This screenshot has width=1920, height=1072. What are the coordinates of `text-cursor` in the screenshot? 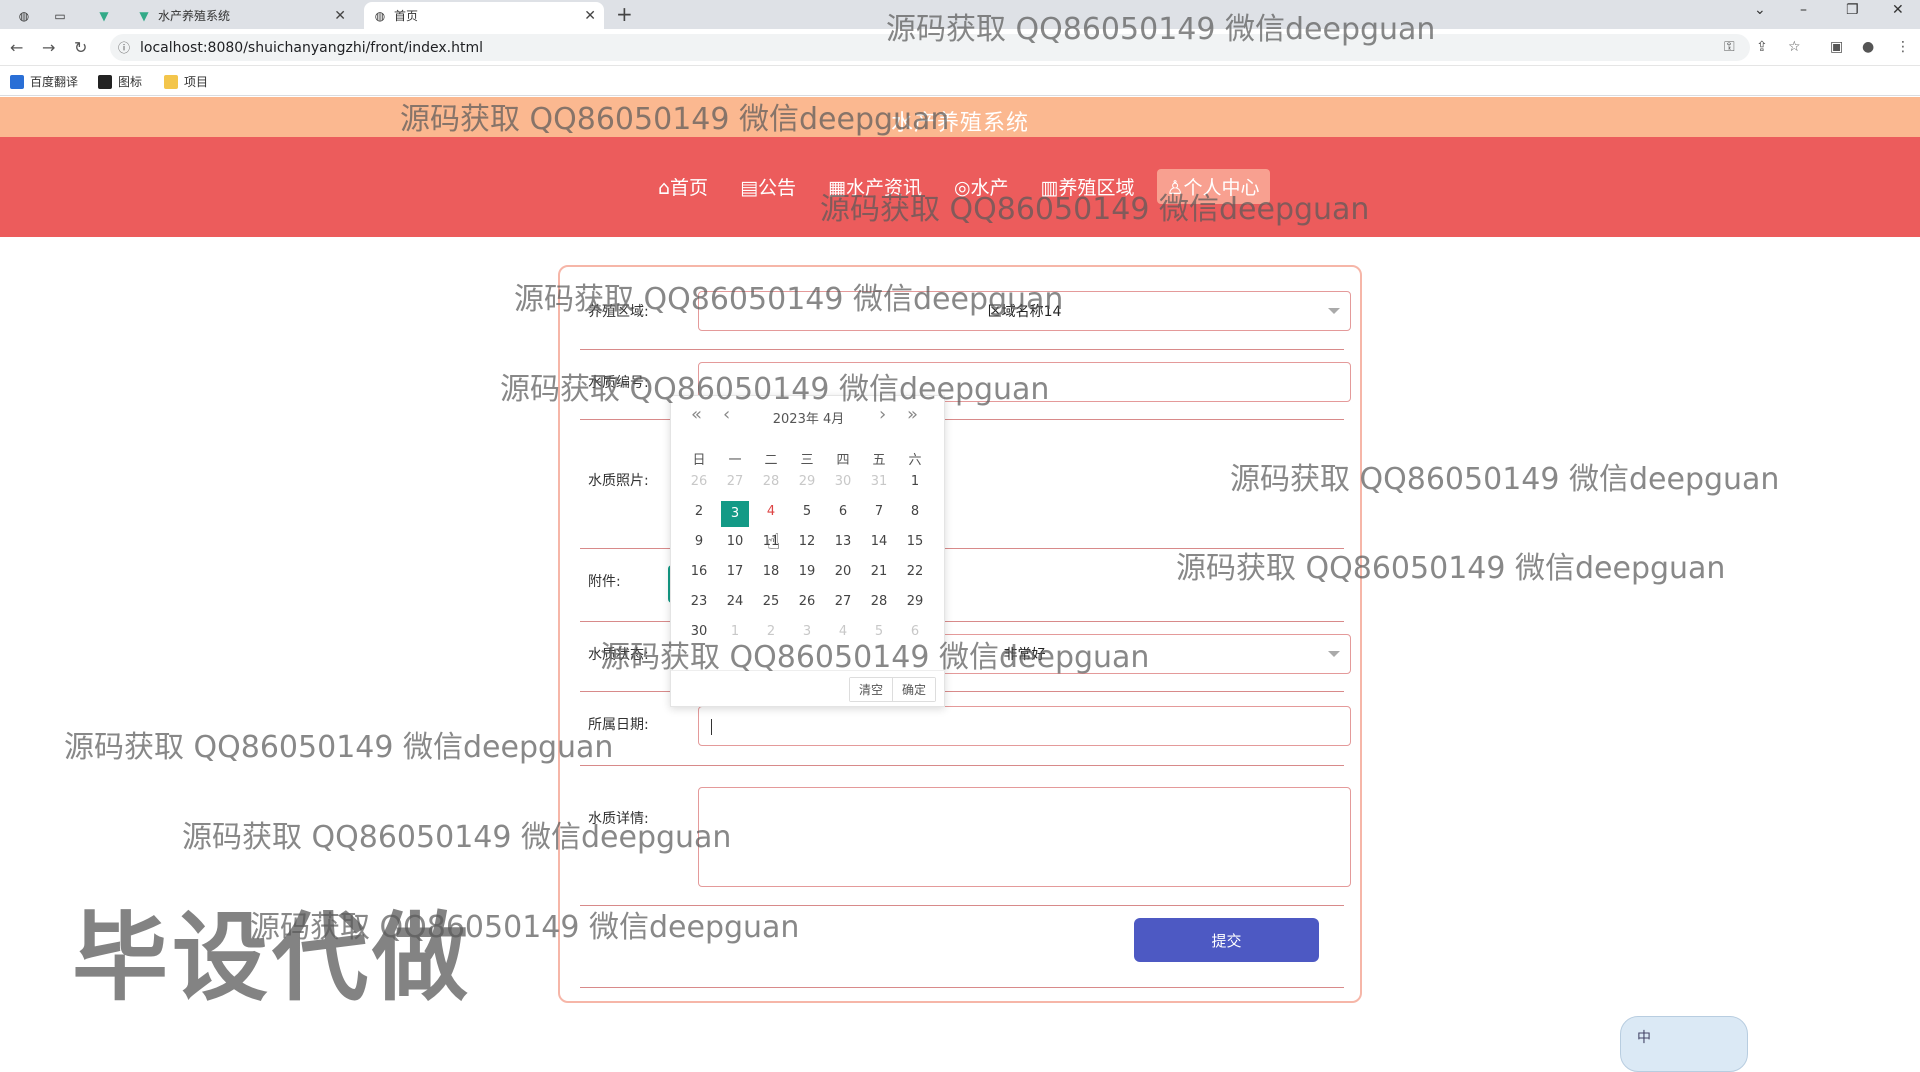 It's located at (711, 727).